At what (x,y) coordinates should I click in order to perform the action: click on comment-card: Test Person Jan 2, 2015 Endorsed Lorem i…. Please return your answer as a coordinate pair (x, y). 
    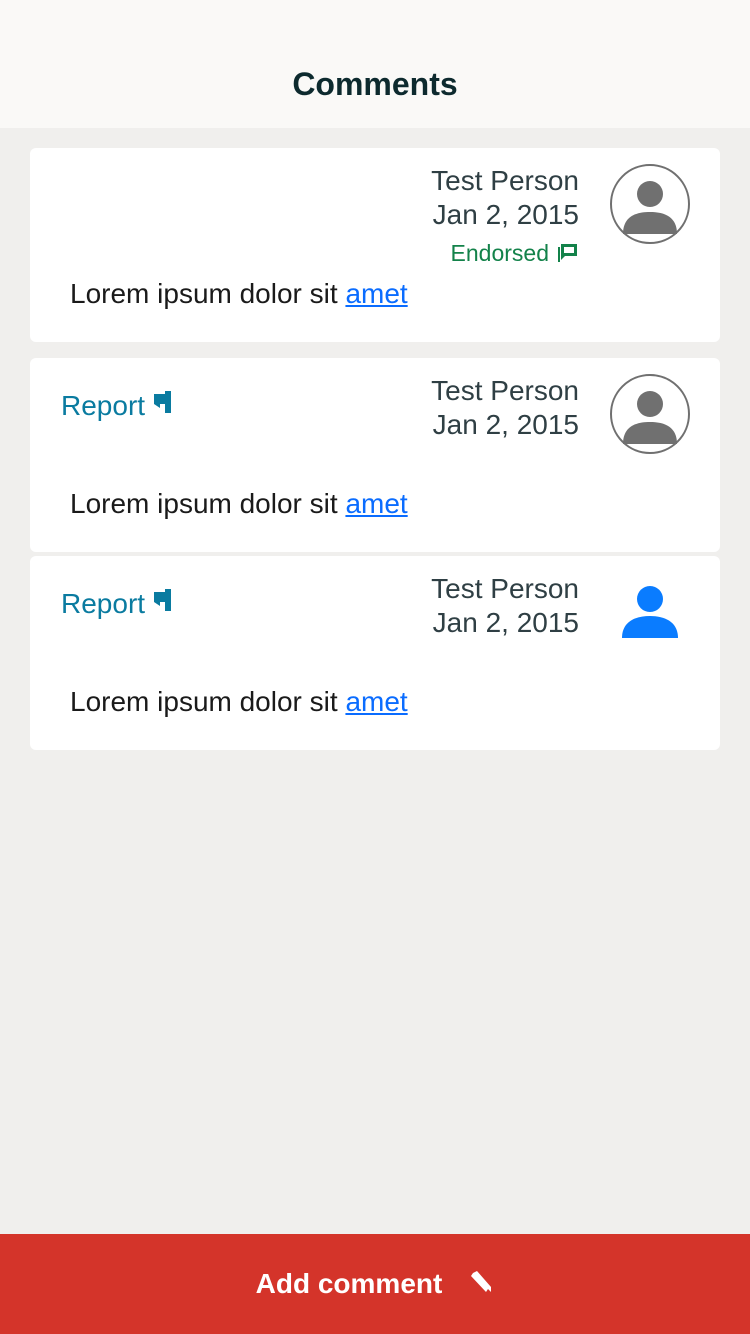
    Looking at the image, I should click on (375, 245).